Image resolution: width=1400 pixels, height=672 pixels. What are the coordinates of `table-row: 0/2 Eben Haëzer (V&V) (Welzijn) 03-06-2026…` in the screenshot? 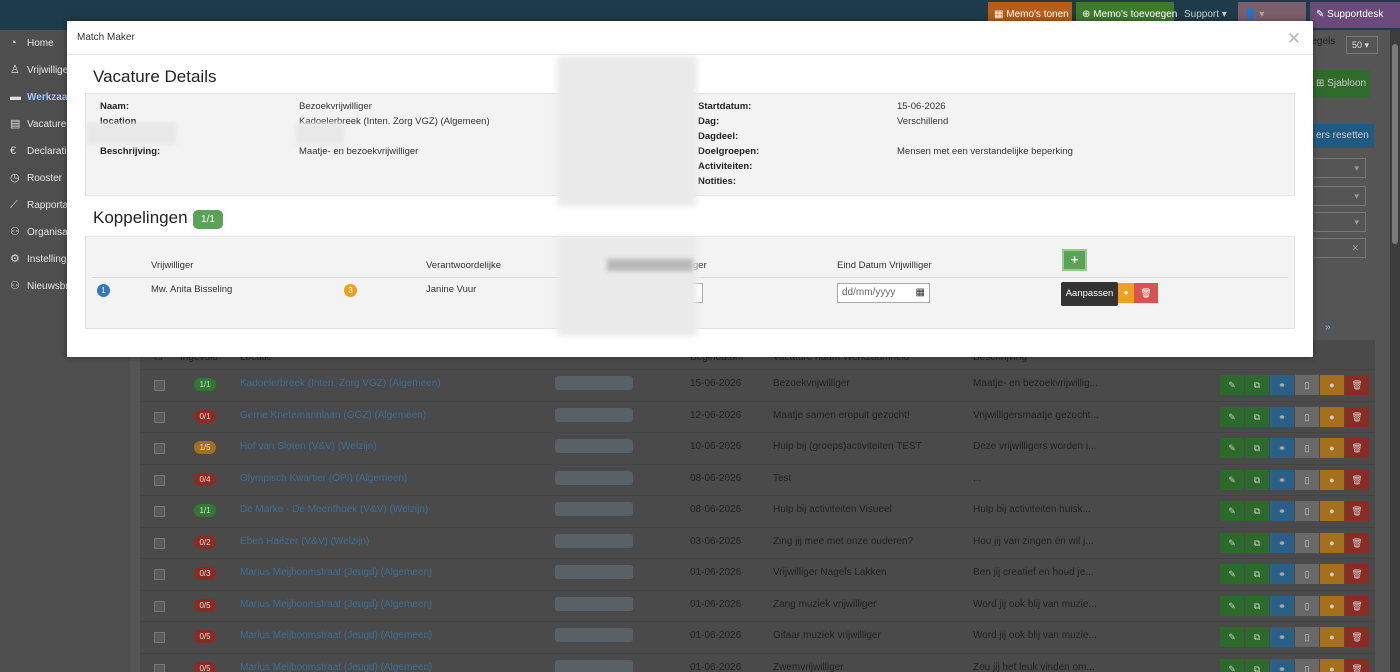 It's located at (757, 542).